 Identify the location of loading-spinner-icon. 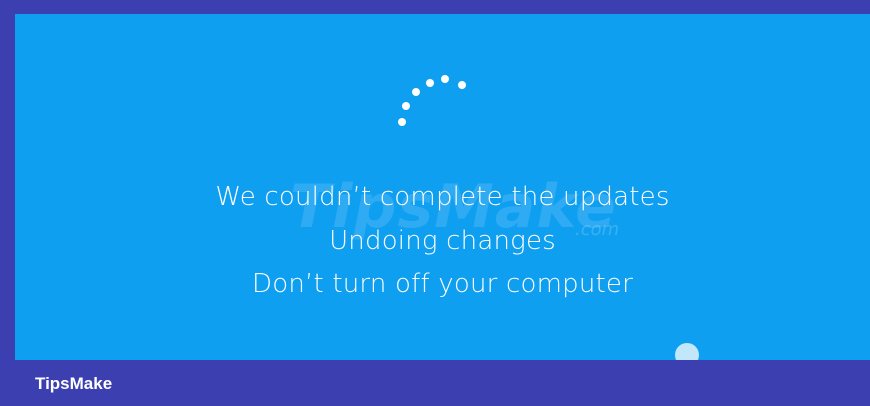
(433, 102).